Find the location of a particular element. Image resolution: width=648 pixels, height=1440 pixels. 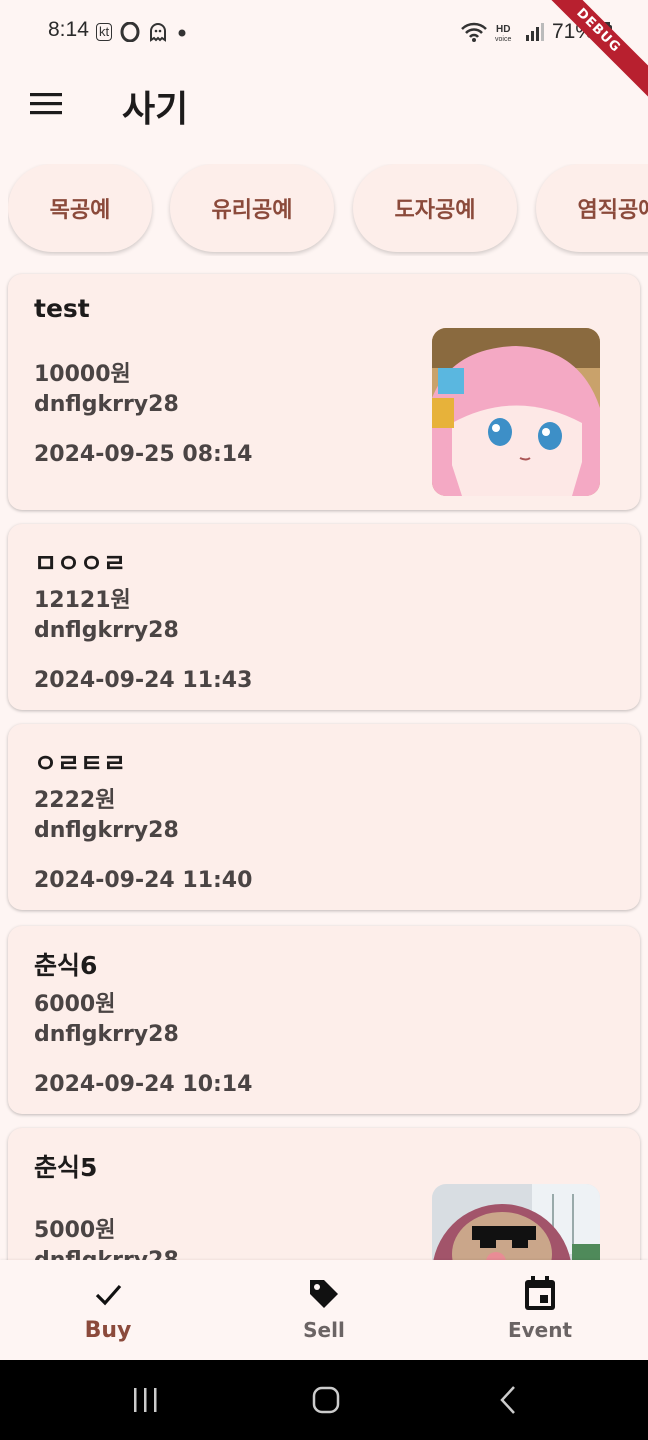

bottom-navigation: Buy Sell Event is located at coordinates (324, 1310).